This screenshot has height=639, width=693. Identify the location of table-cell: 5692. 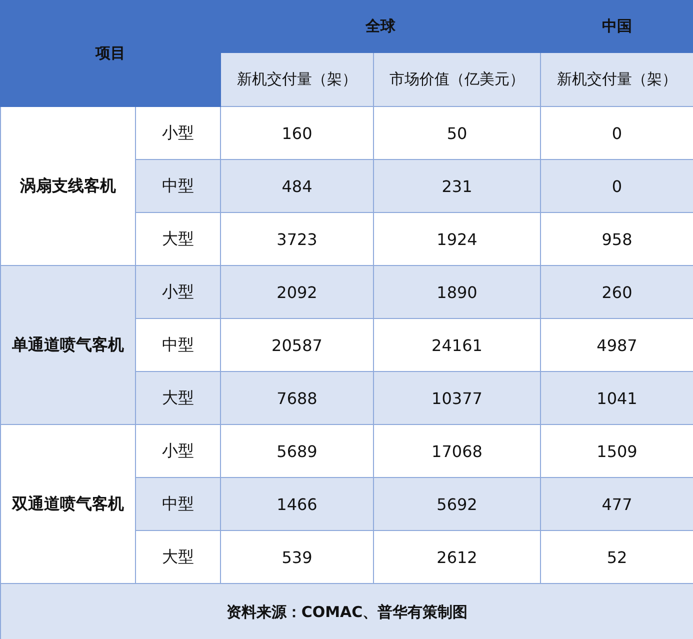
(457, 504).